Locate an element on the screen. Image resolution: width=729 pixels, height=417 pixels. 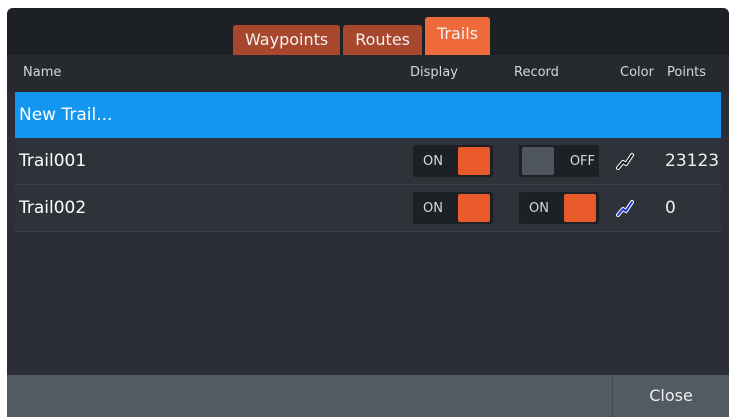
record-toggle-label: OFF is located at coordinates (582, 161).